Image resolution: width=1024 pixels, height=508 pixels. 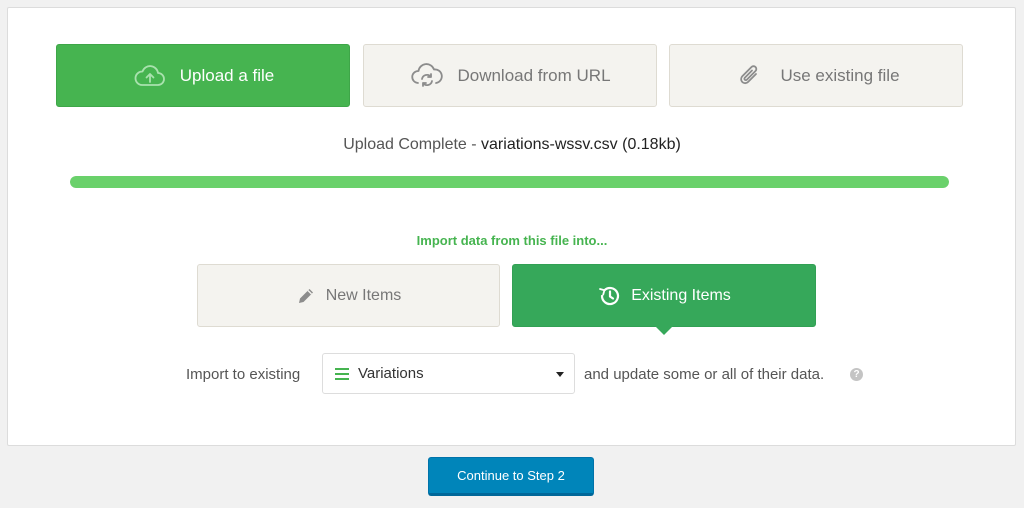 What do you see at coordinates (306, 296) in the screenshot?
I see `pencil-icon` at bounding box center [306, 296].